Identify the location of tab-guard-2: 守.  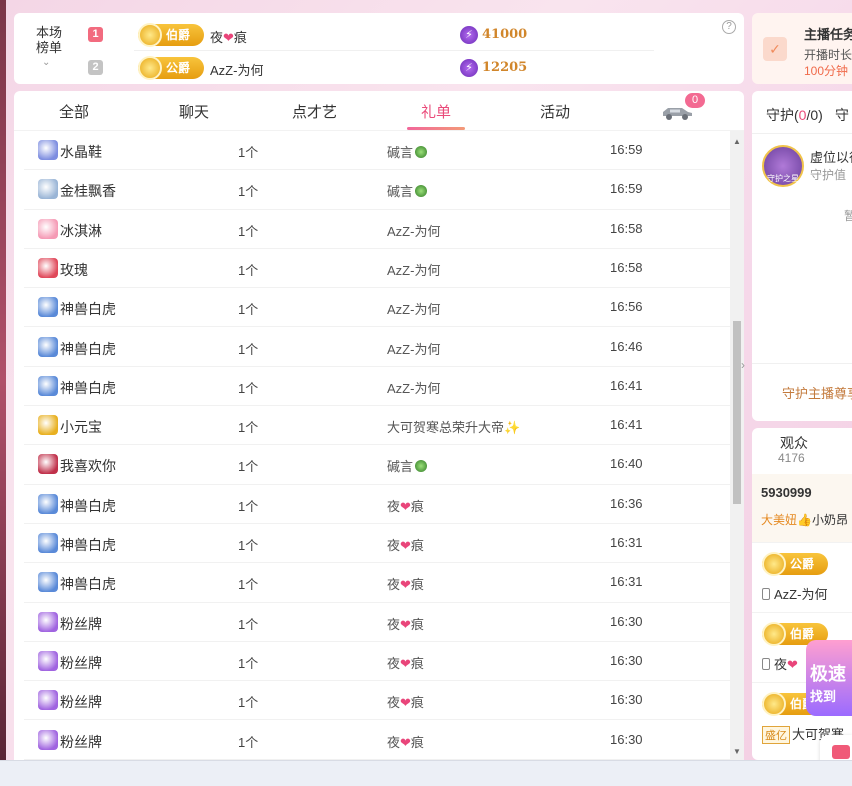
(842, 115).